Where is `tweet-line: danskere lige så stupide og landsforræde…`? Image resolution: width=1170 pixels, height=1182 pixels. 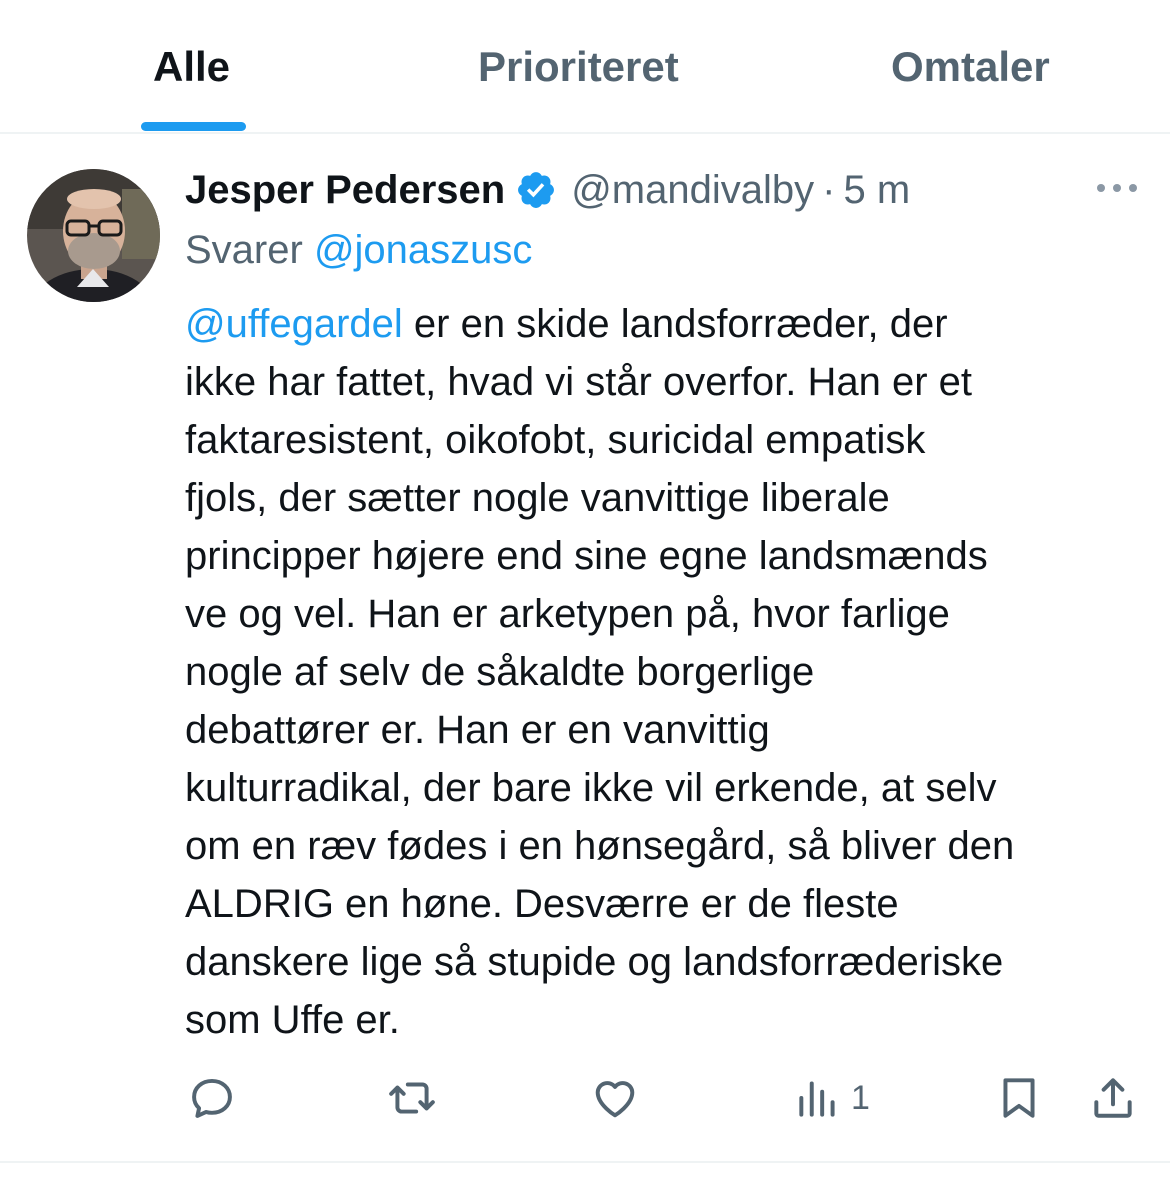
tweet-line: danskere lige så stupide og landsforræde… is located at coordinates (594, 962).